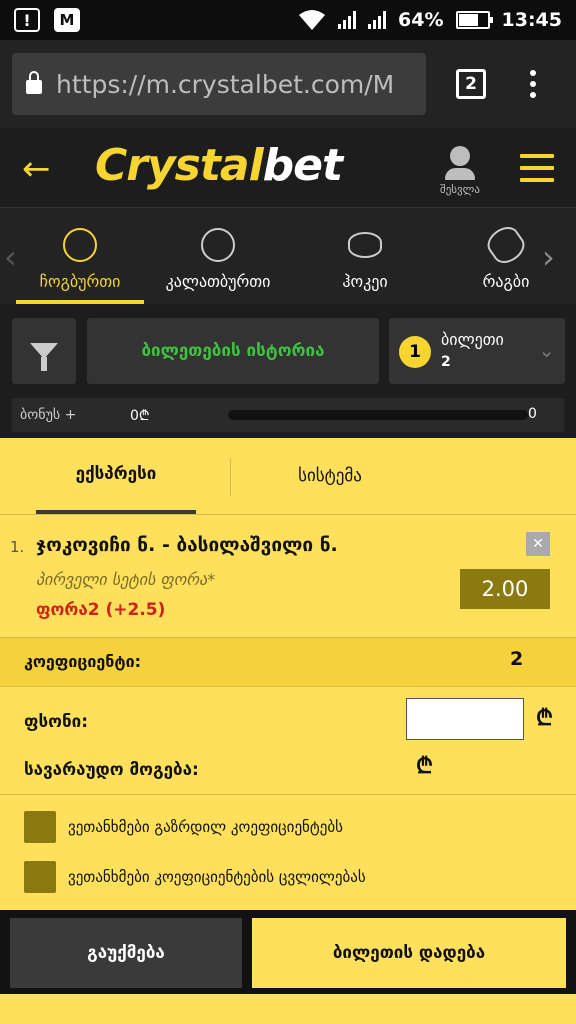 This screenshot has width=576, height=1024. What do you see at coordinates (421, 20) in the screenshot?
I see `battery-percent: 64%` at bounding box center [421, 20].